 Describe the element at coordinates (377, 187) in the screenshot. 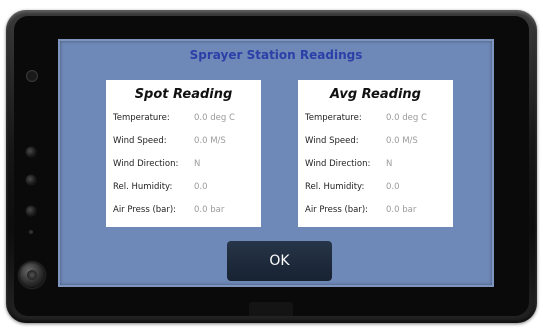

I see `avg-row-rel-humidity: Rel. Humidity: 0.0` at that location.